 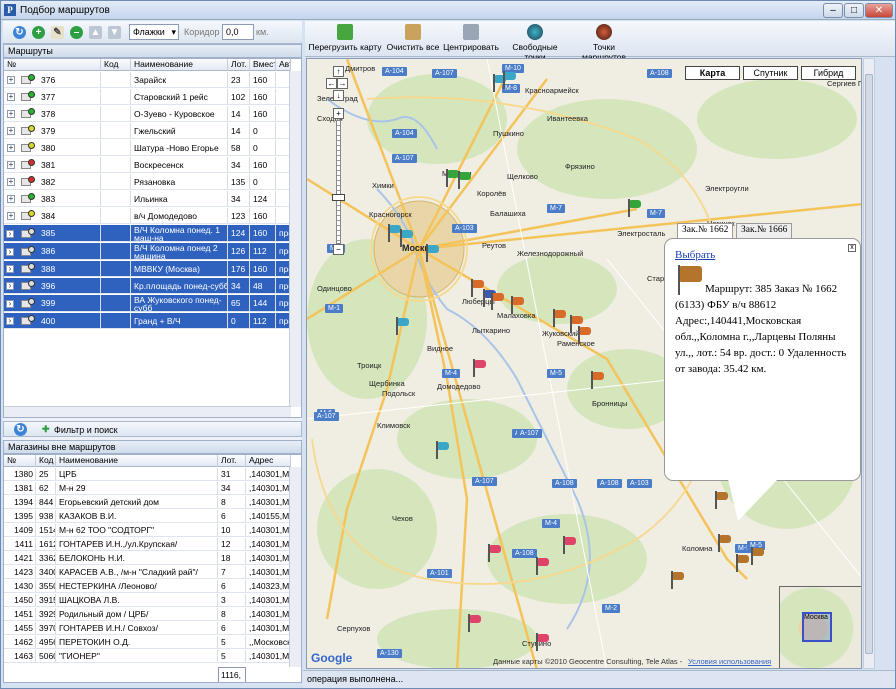 What do you see at coordinates (57, 32) in the screenshot?
I see `edit-icon: ✎` at bounding box center [57, 32].